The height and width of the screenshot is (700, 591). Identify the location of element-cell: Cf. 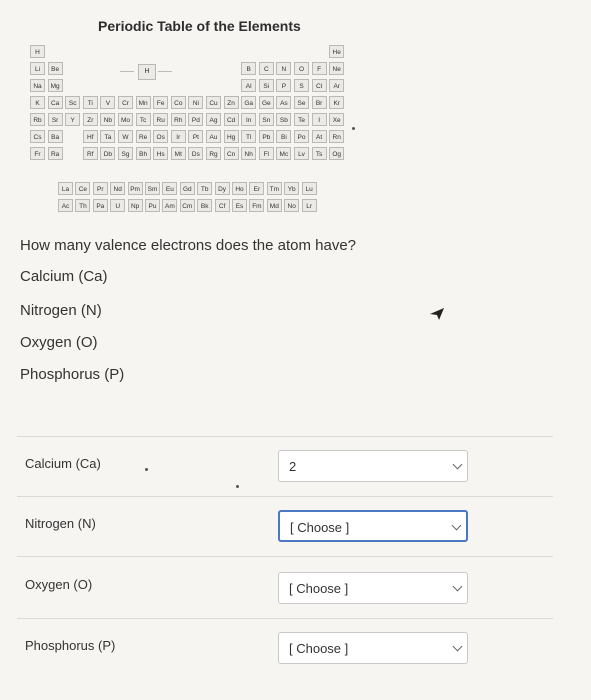
(222, 205).